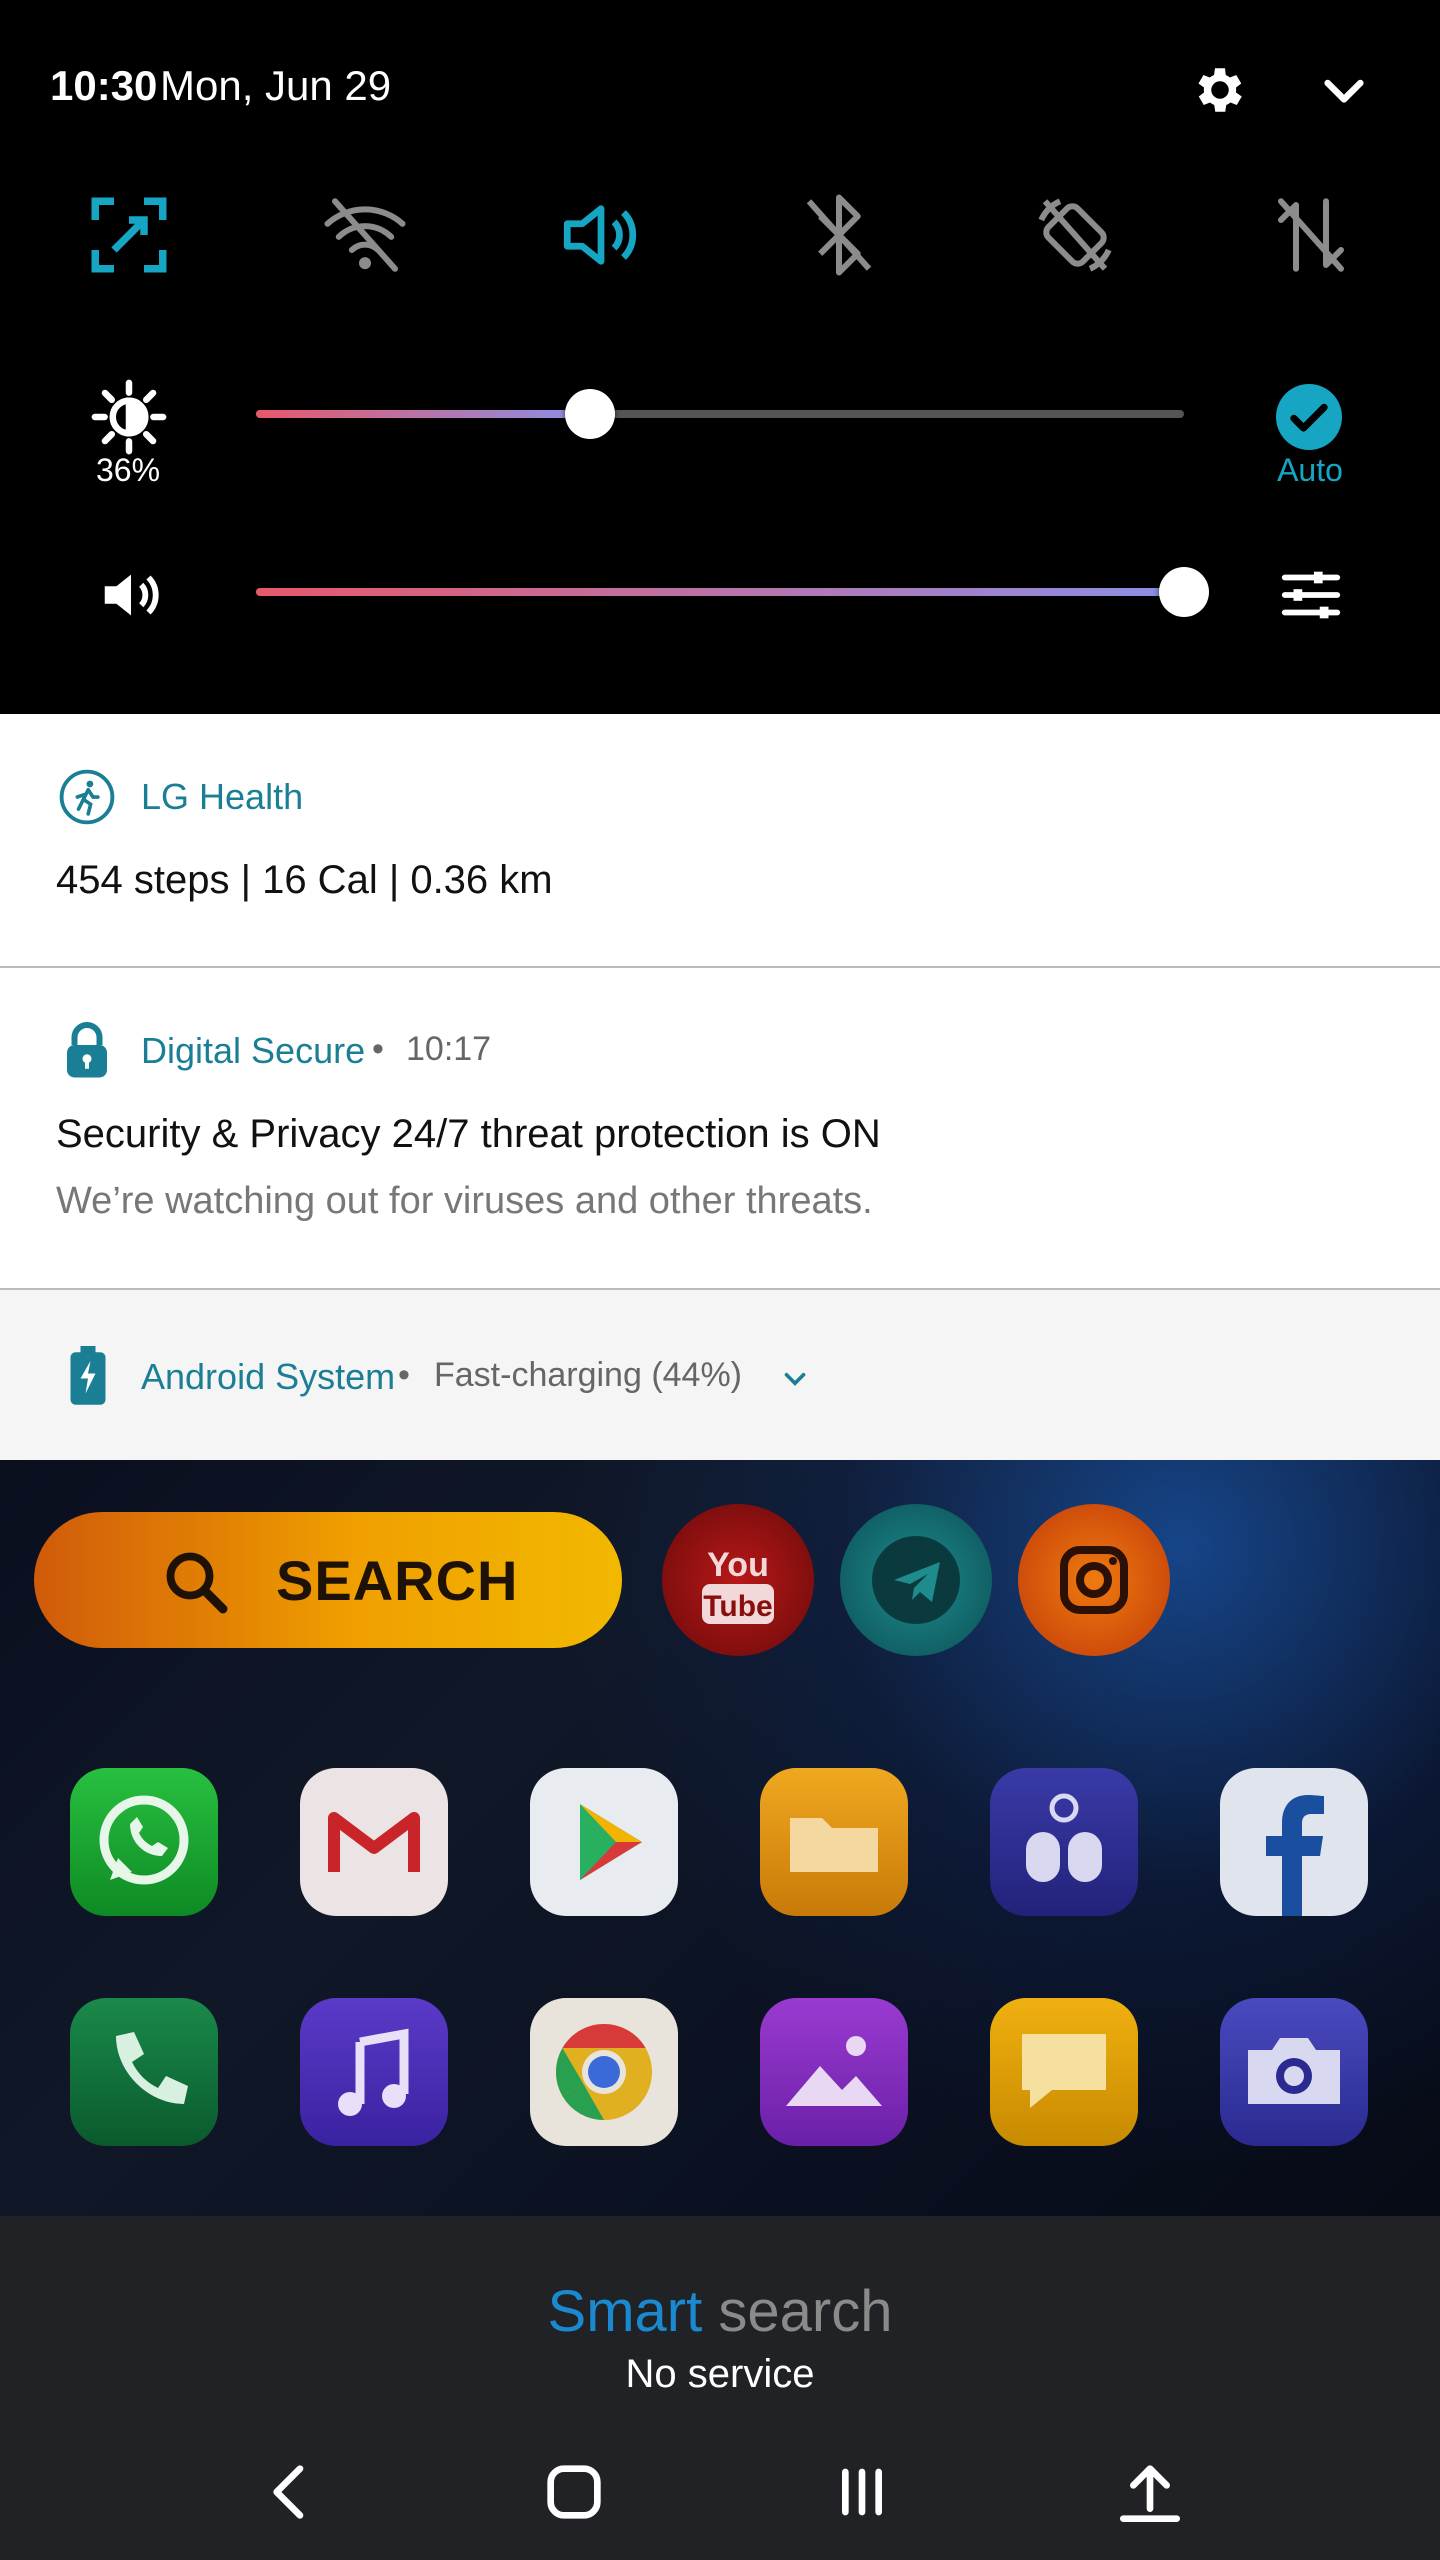 The height and width of the screenshot is (2560, 1440). I want to click on camera-app, so click(1294, 2072).